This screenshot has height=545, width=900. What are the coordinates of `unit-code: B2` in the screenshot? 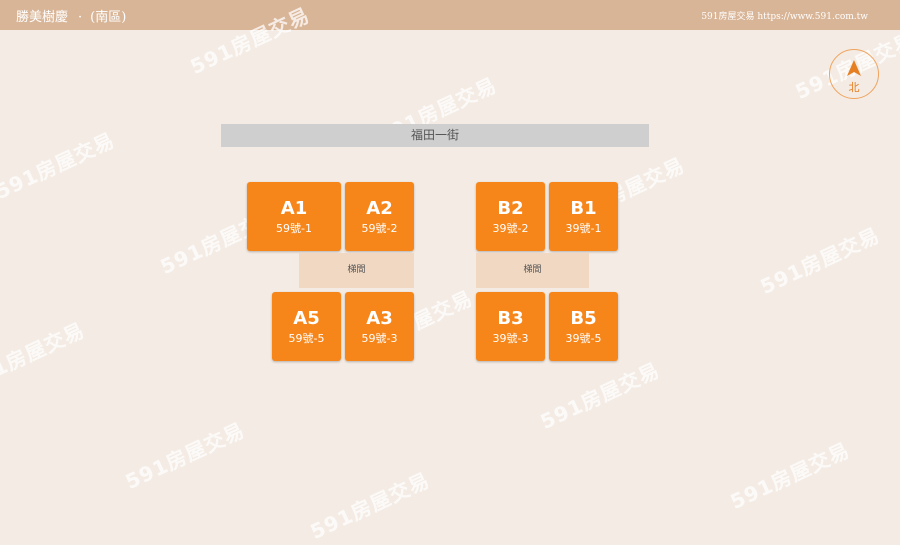 It's located at (510, 208).